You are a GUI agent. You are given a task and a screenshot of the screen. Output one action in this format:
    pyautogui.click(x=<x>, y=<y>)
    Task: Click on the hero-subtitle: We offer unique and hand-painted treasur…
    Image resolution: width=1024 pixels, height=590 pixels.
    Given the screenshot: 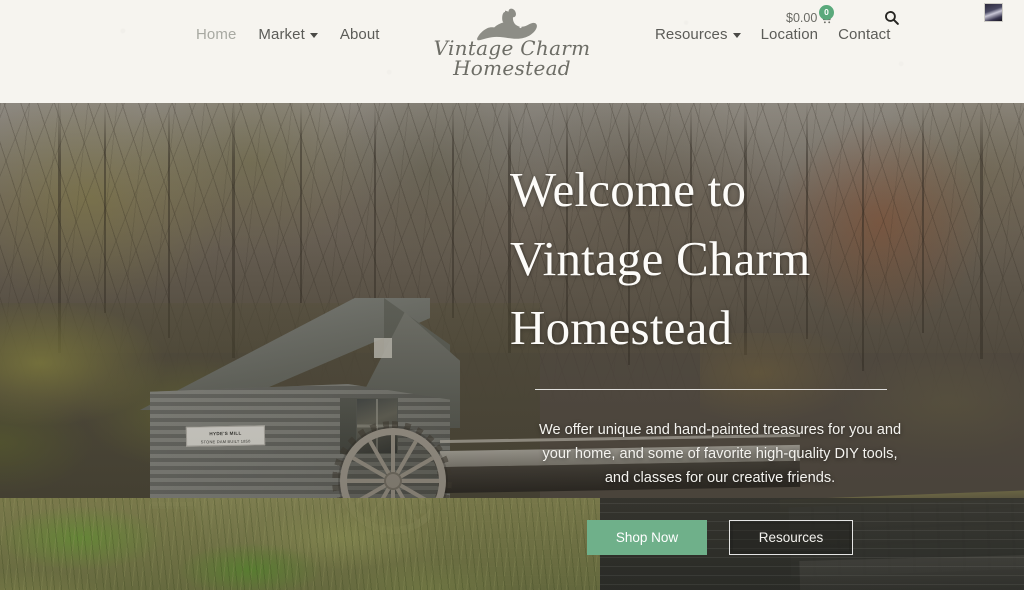 What is the action you would take?
    pyautogui.click(x=720, y=454)
    